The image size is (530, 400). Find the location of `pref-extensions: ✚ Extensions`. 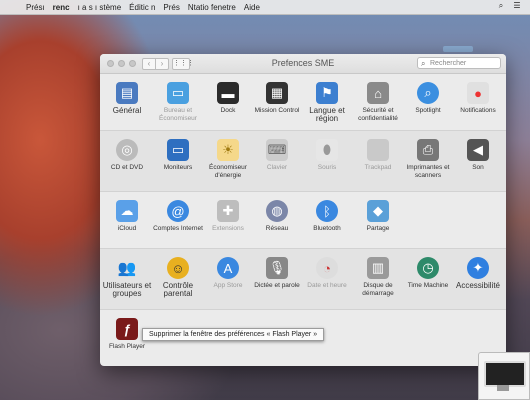

pref-extensions: ✚ Extensions is located at coordinates (228, 216).